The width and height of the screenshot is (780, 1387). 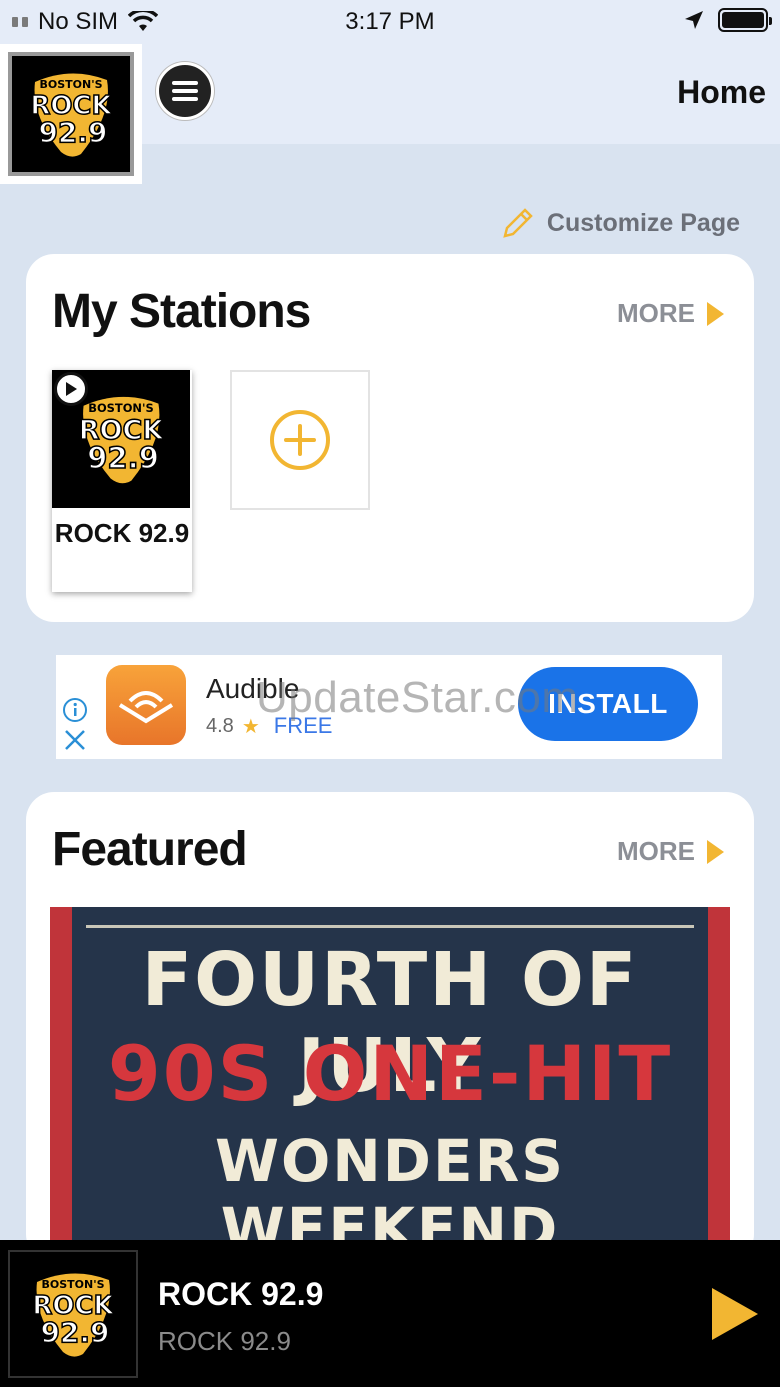 I want to click on ad-rating: 4.8 ★ FREE, so click(x=269, y=726).